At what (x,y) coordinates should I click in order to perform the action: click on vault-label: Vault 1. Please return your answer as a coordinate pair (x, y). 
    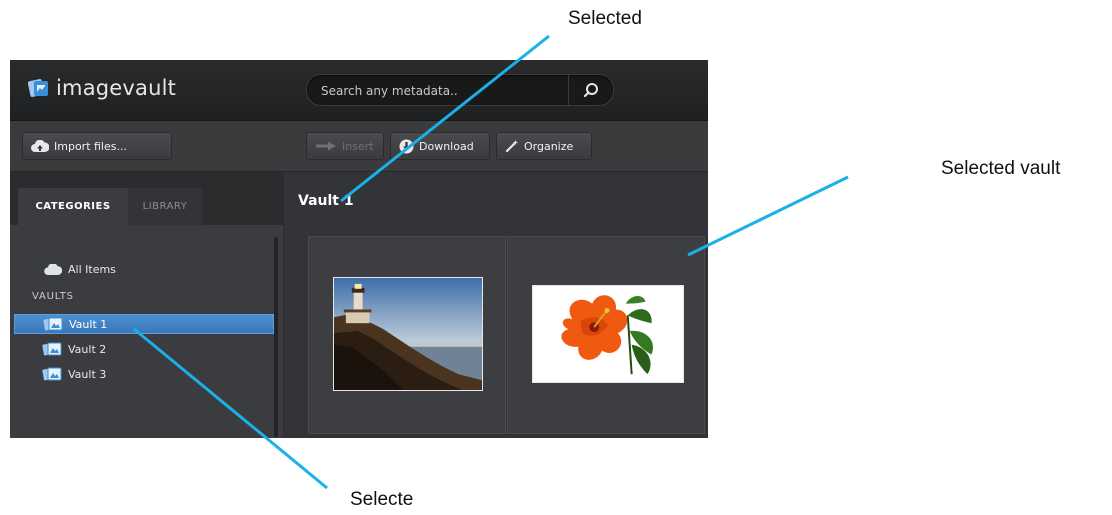
    Looking at the image, I should click on (88, 324).